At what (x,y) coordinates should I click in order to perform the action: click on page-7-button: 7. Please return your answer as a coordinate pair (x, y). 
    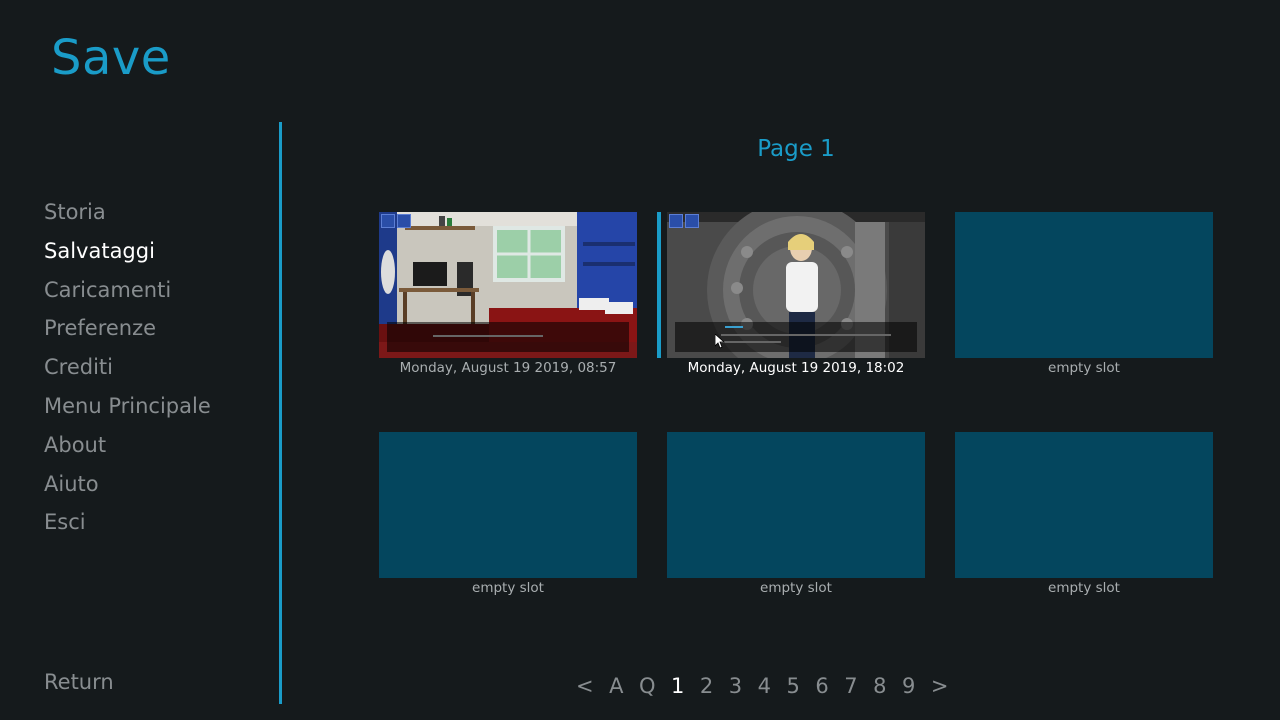
    Looking at the image, I should click on (850, 686).